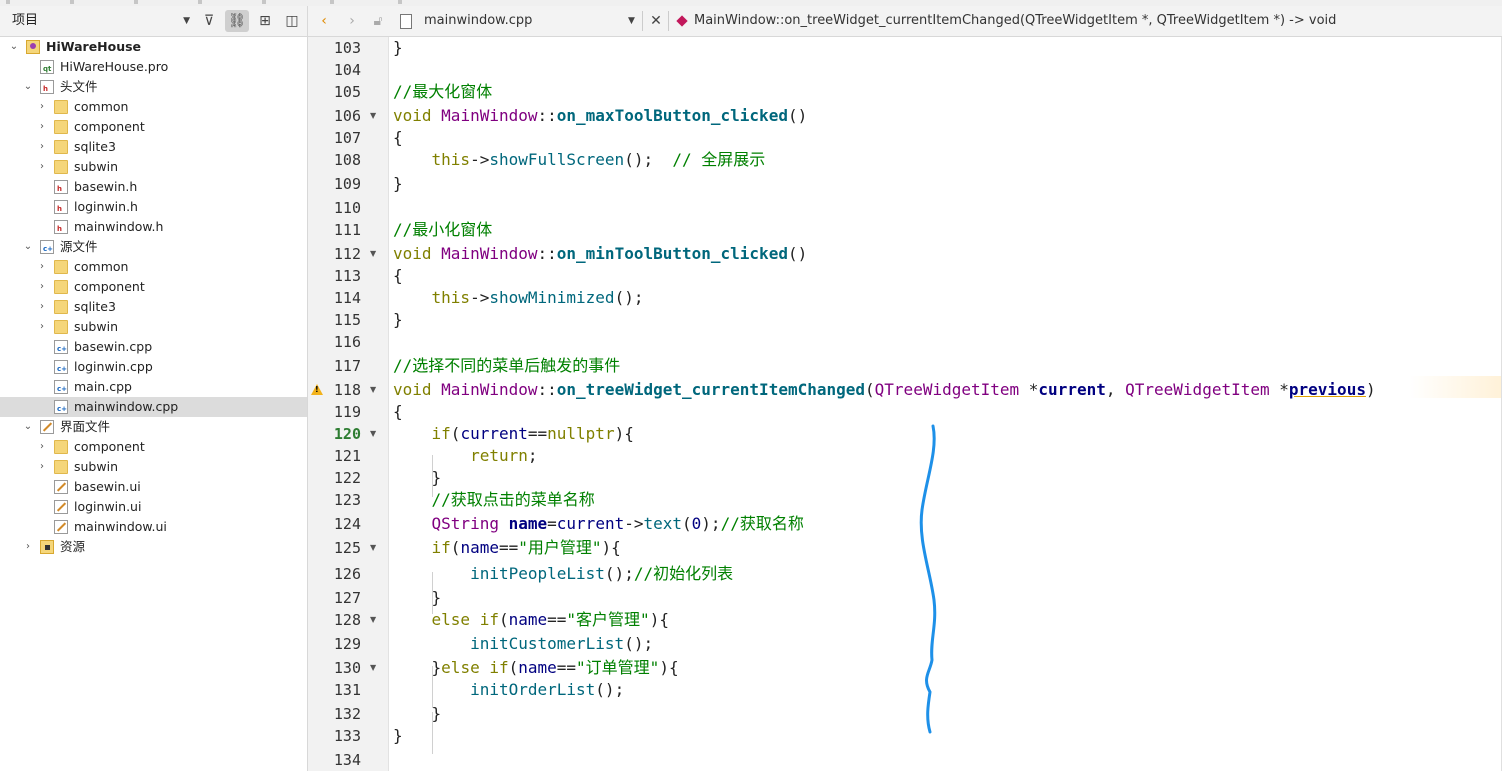 Image resolution: width=1502 pixels, height=771 pixels. I want to click on code-token: on_treeWidget_currentItemChanged, so click(711, 389).